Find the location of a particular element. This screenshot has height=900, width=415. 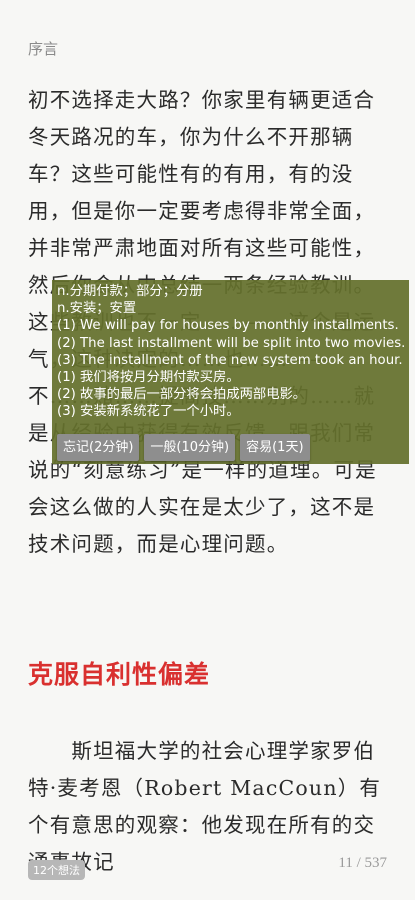

definition-line-2: n.安装；安置 is located at coordinates (97, 309).